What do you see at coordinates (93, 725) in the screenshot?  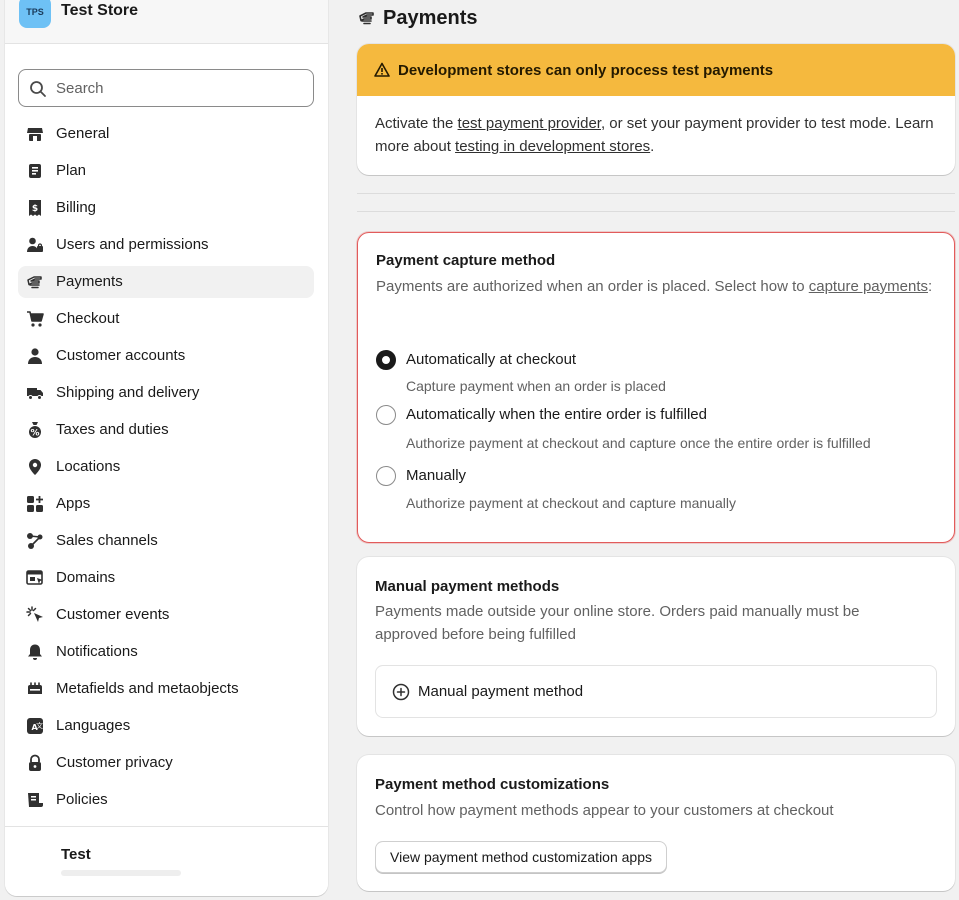 I see `sidebar-item-label: Languages` at bounding box center [93, 725].